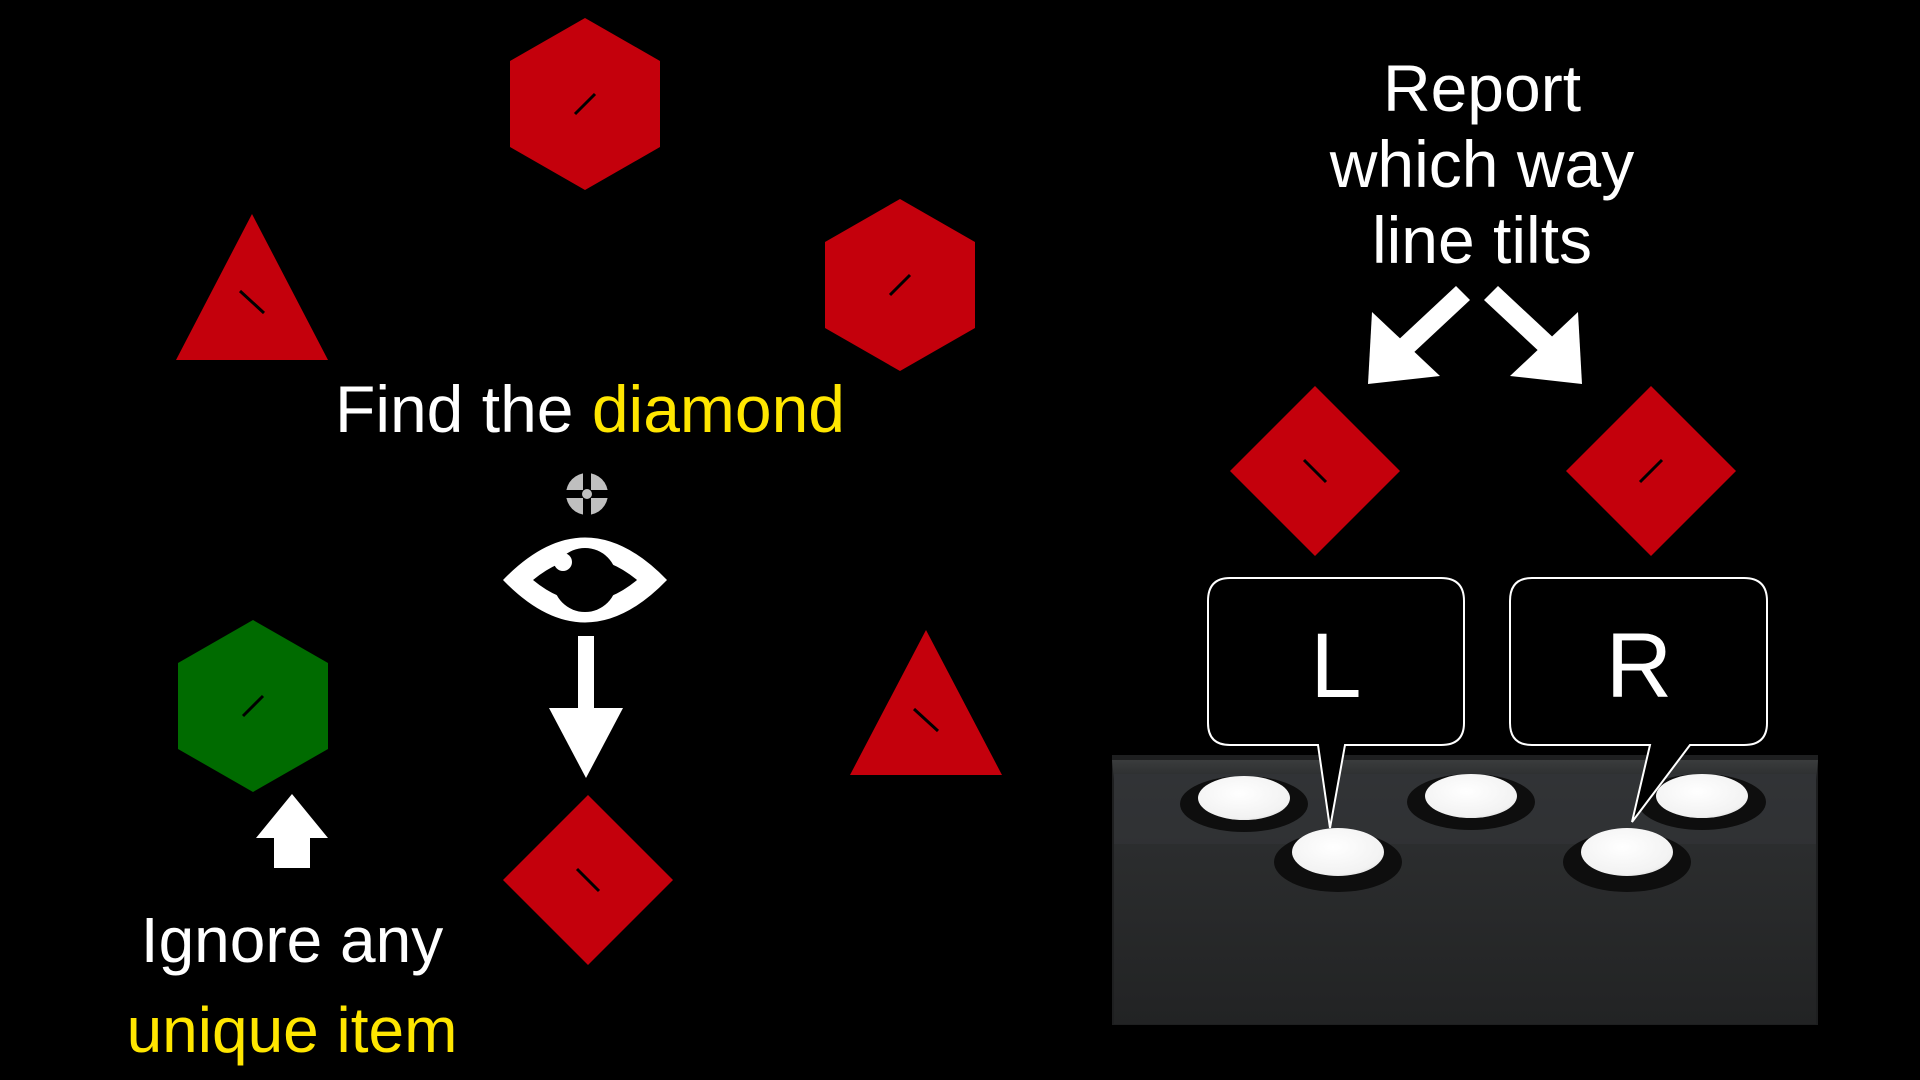  I want to click on find-target-word: diamond, so click(718, 409).